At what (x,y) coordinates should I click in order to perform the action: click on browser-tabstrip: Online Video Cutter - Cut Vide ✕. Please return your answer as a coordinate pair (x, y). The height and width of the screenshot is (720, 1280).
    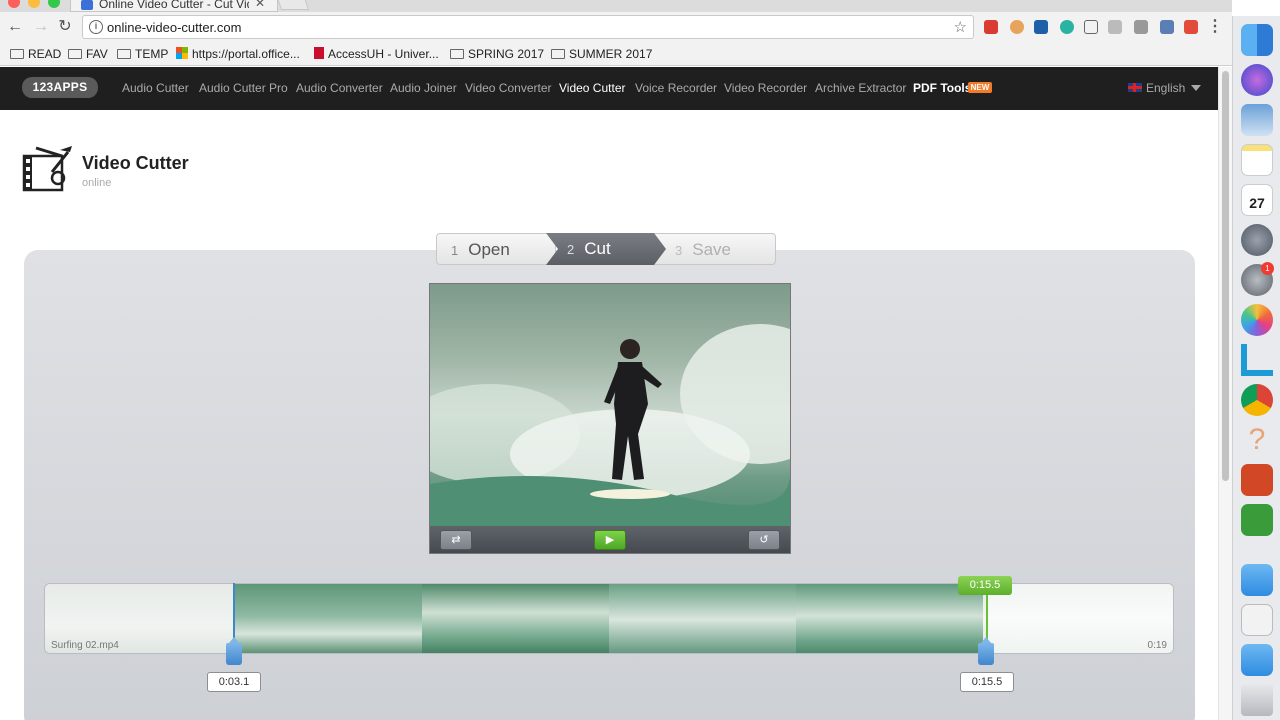
    Looking at the image, I should click on (616, 6).